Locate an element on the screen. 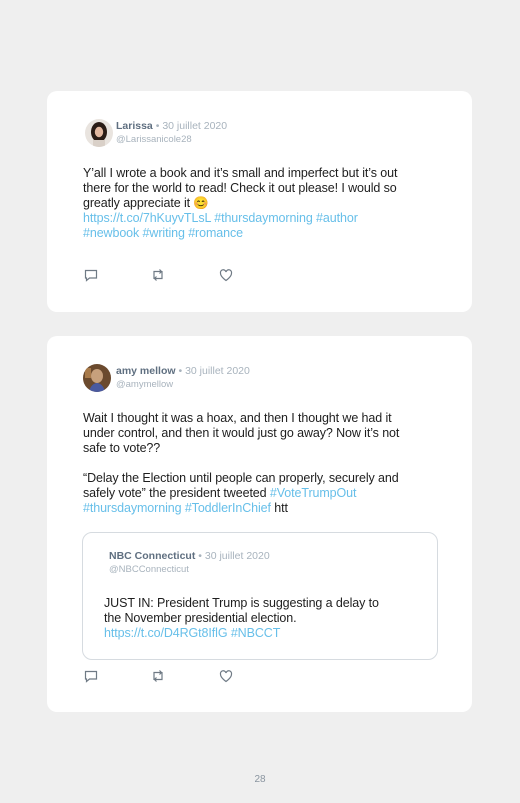 This screenshot has height=803, width=520. tweet-links-line: #newbook #writing #romance is located at coordinates (240, 233).